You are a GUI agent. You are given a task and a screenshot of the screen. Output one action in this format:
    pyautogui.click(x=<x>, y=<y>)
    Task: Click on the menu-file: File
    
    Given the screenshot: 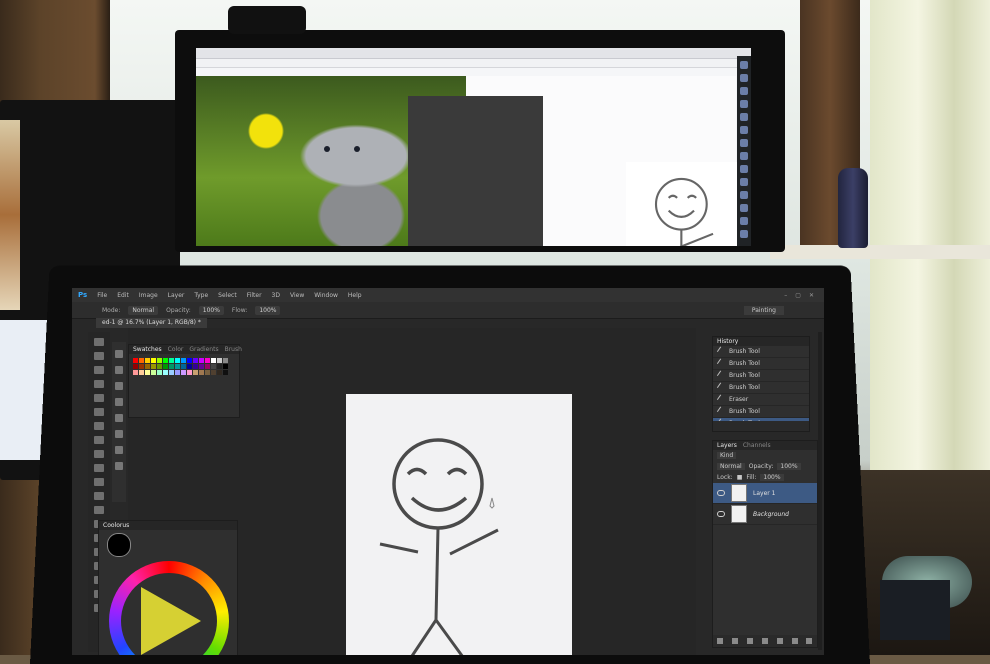 What is the action you would take?
    pyautogui.click(x=102, y=295)
    